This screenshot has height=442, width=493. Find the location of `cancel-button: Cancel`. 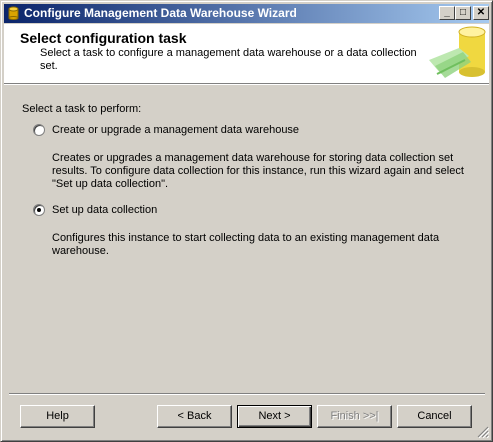

cancel-button: Cancel is located at coordinates (434, 416).